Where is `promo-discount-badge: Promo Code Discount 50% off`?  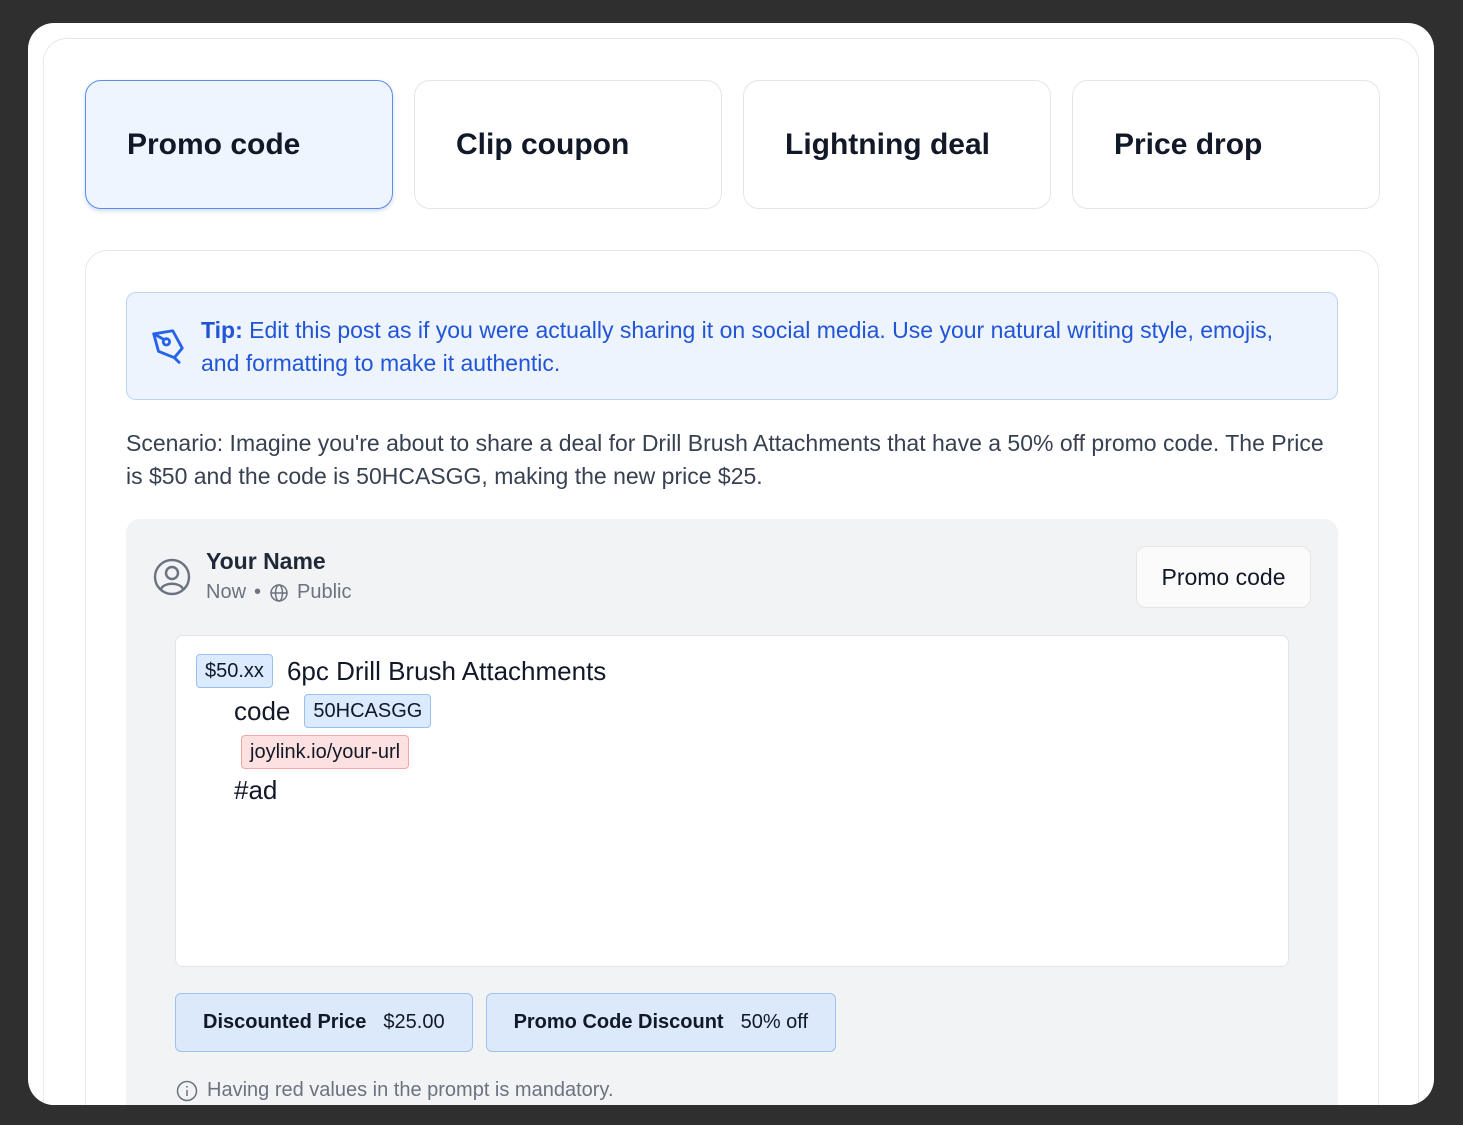
promo-discount-badge: Promo Code Discount 50% off is located at coordinates (661, 1022).